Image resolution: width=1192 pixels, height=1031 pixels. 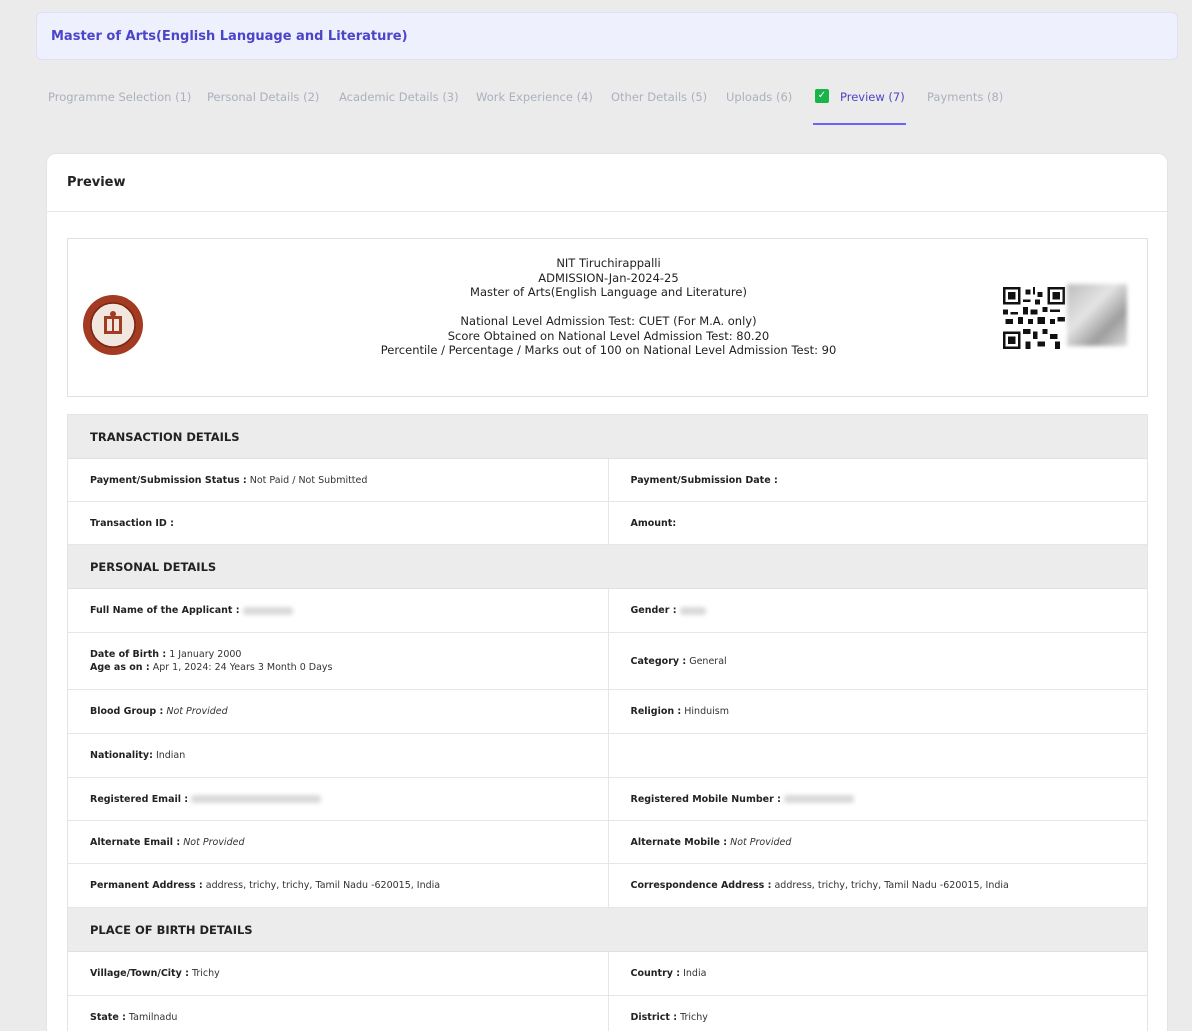 What do you see at coordinates (534, 97) in the screenshot?
I see `tab-work-experience: Work Experience (4)` at bounding box center [534, 97].